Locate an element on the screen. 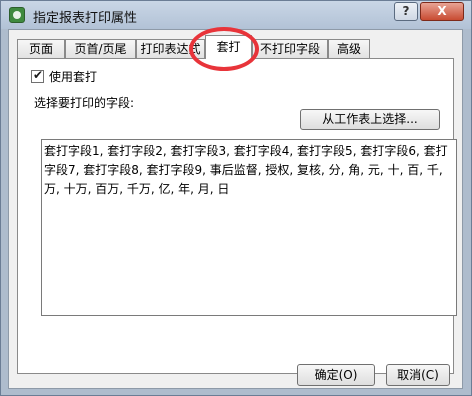  tab-no-print-fields: 不打印字段 is located at coordinates (290, 48).